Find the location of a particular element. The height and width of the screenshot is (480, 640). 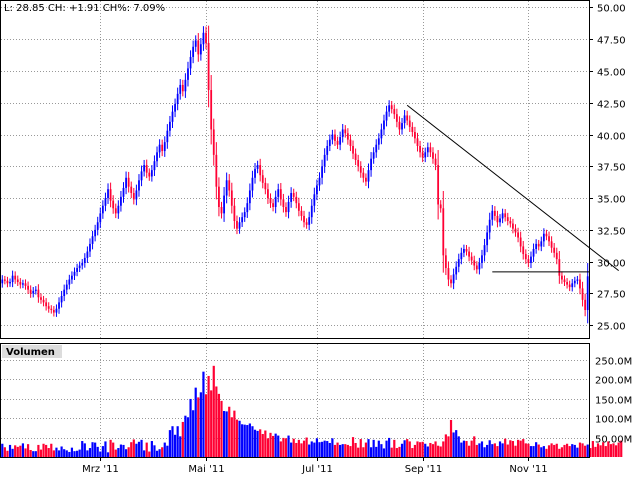

volume-tick-label: 100.0M is located at coordinates (613, 420).